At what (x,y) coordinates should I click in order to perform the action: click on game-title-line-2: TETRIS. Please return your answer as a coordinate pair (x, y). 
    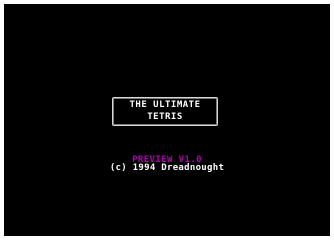
    Looking at the image, I should click on (165, 117).